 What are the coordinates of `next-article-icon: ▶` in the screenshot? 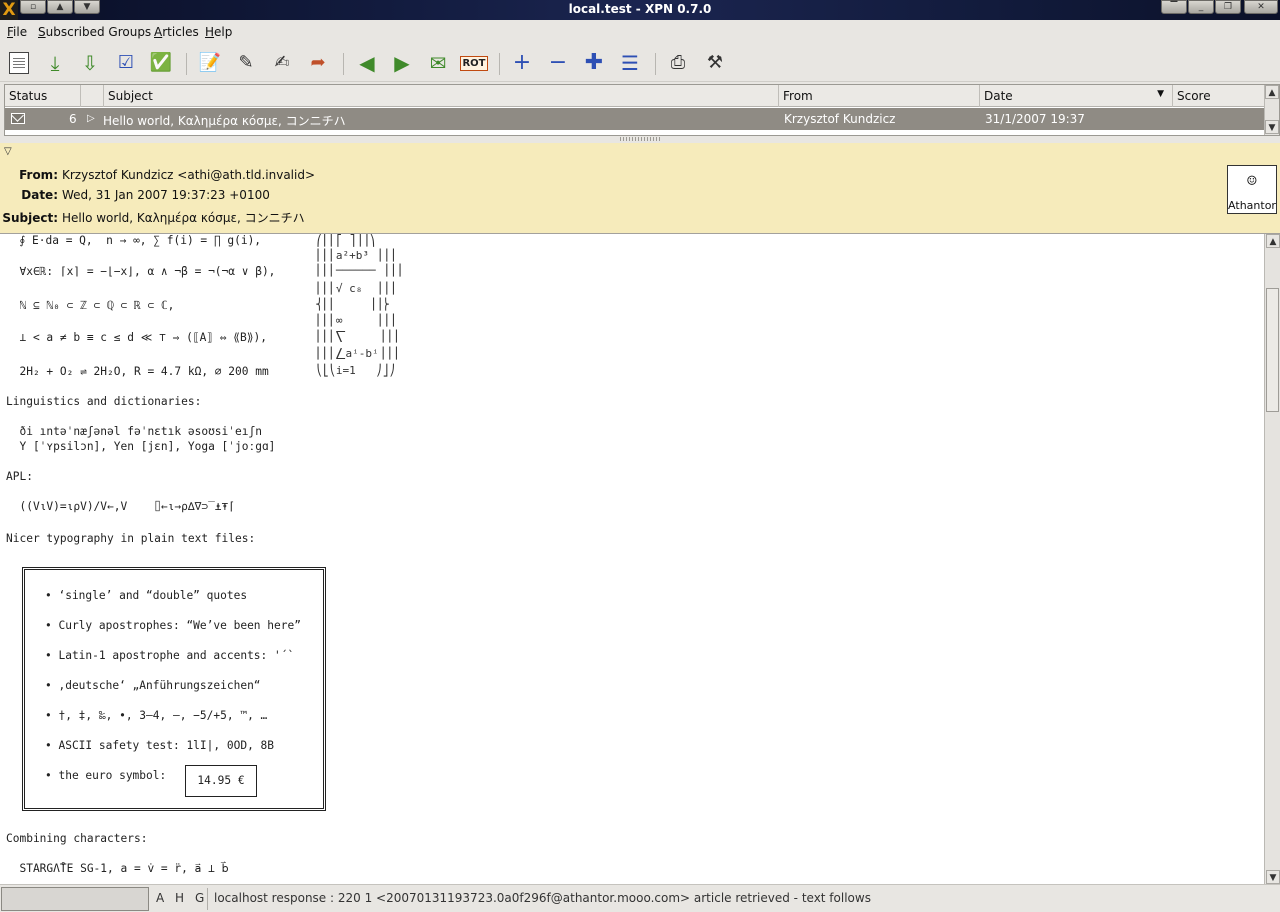 It's located at (402, 63).